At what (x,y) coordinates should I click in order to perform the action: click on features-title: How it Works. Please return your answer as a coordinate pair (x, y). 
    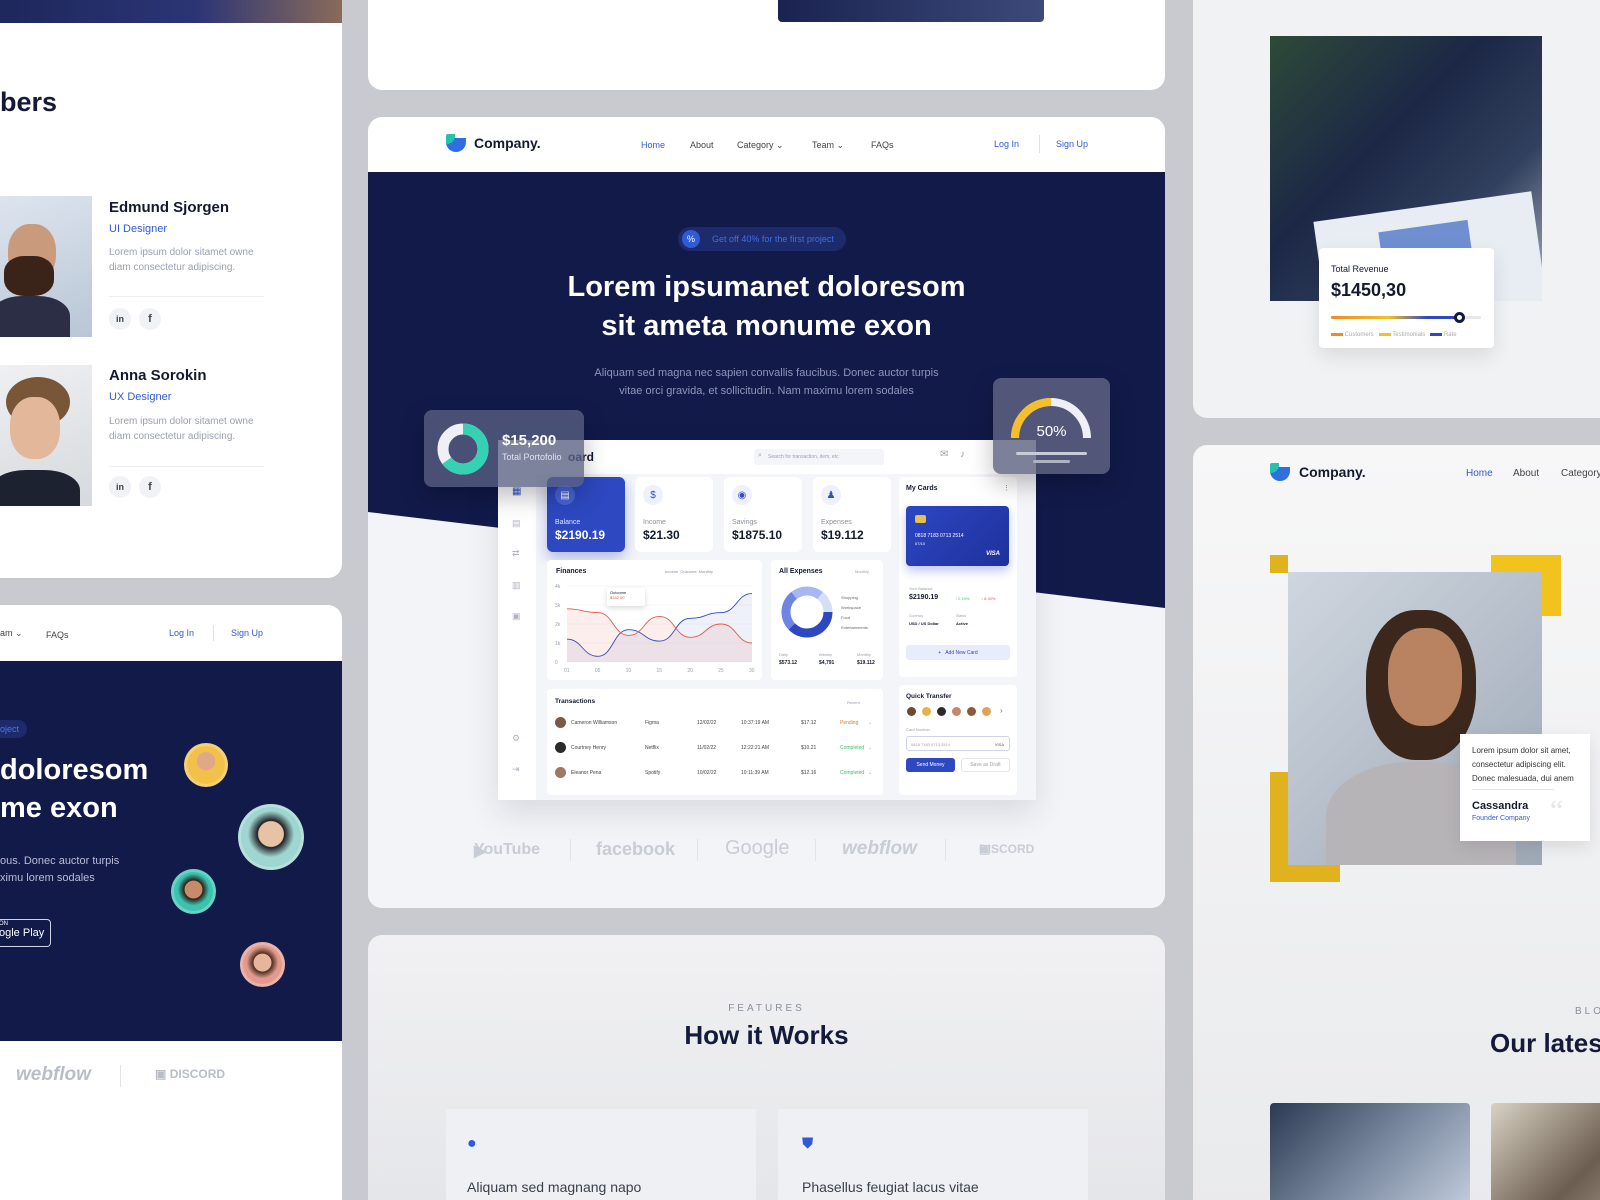
    Looking at the image, I should click on (766, 1035).